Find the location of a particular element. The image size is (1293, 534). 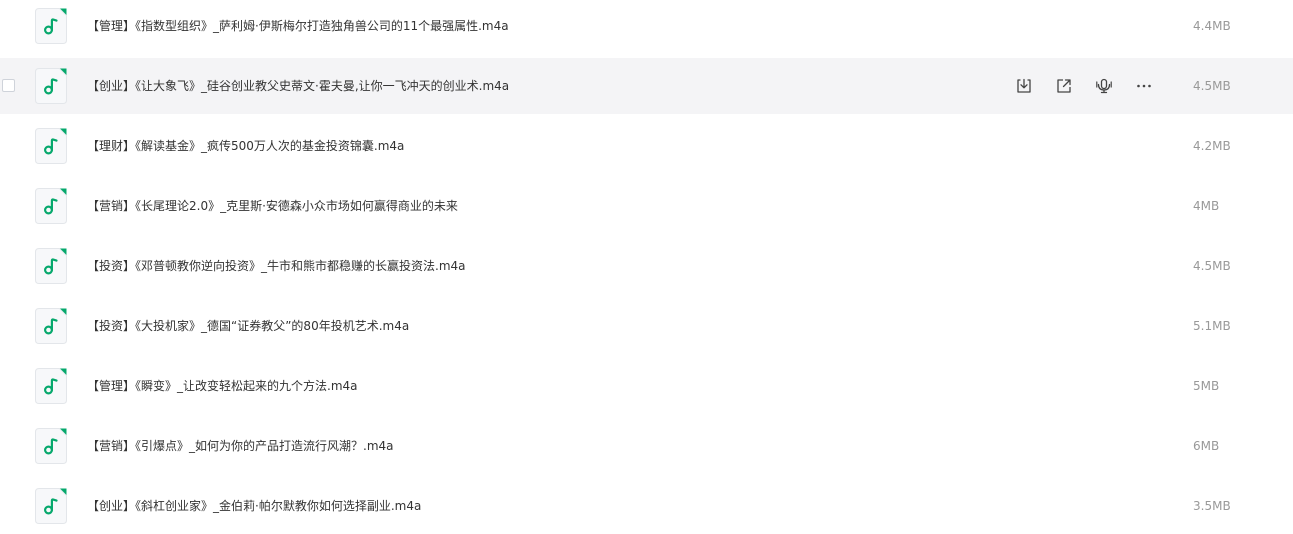

file-size: 4.4MB is located at coordinates (1212, 26).